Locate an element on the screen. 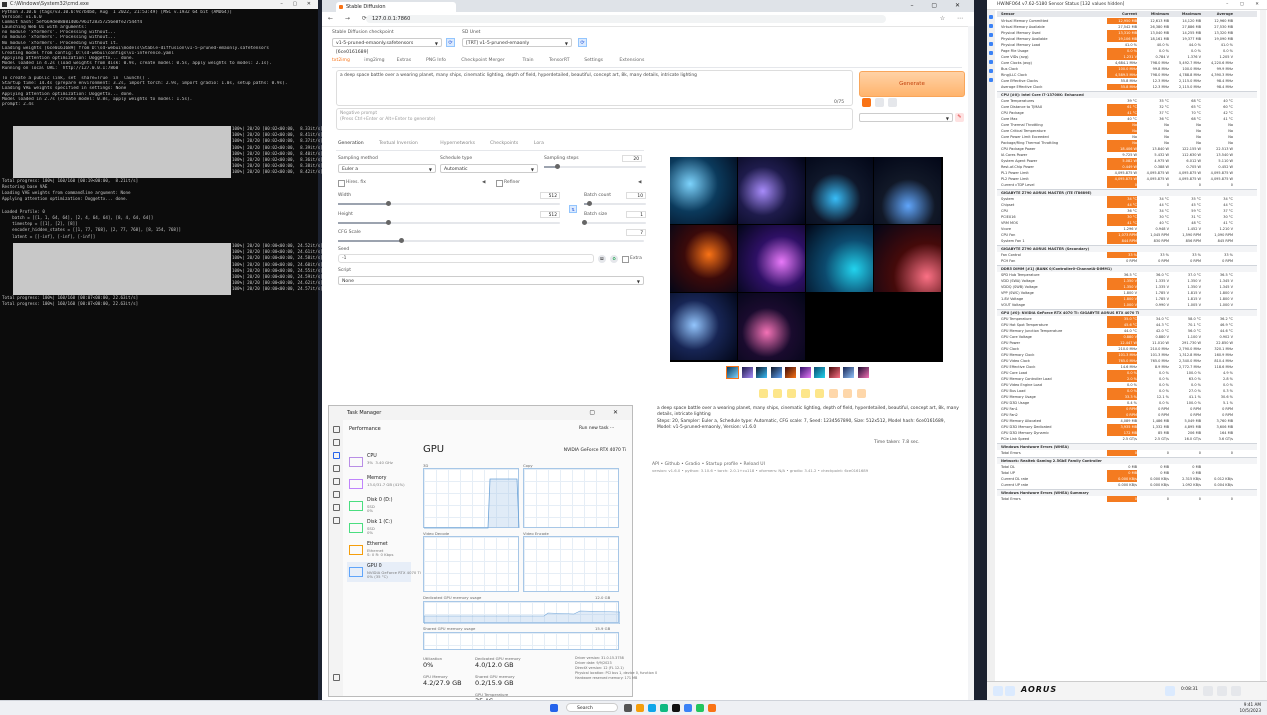 The image size is (1267, 715). refresh-unet-button: ⟳ is located at coordinates (582, 42).